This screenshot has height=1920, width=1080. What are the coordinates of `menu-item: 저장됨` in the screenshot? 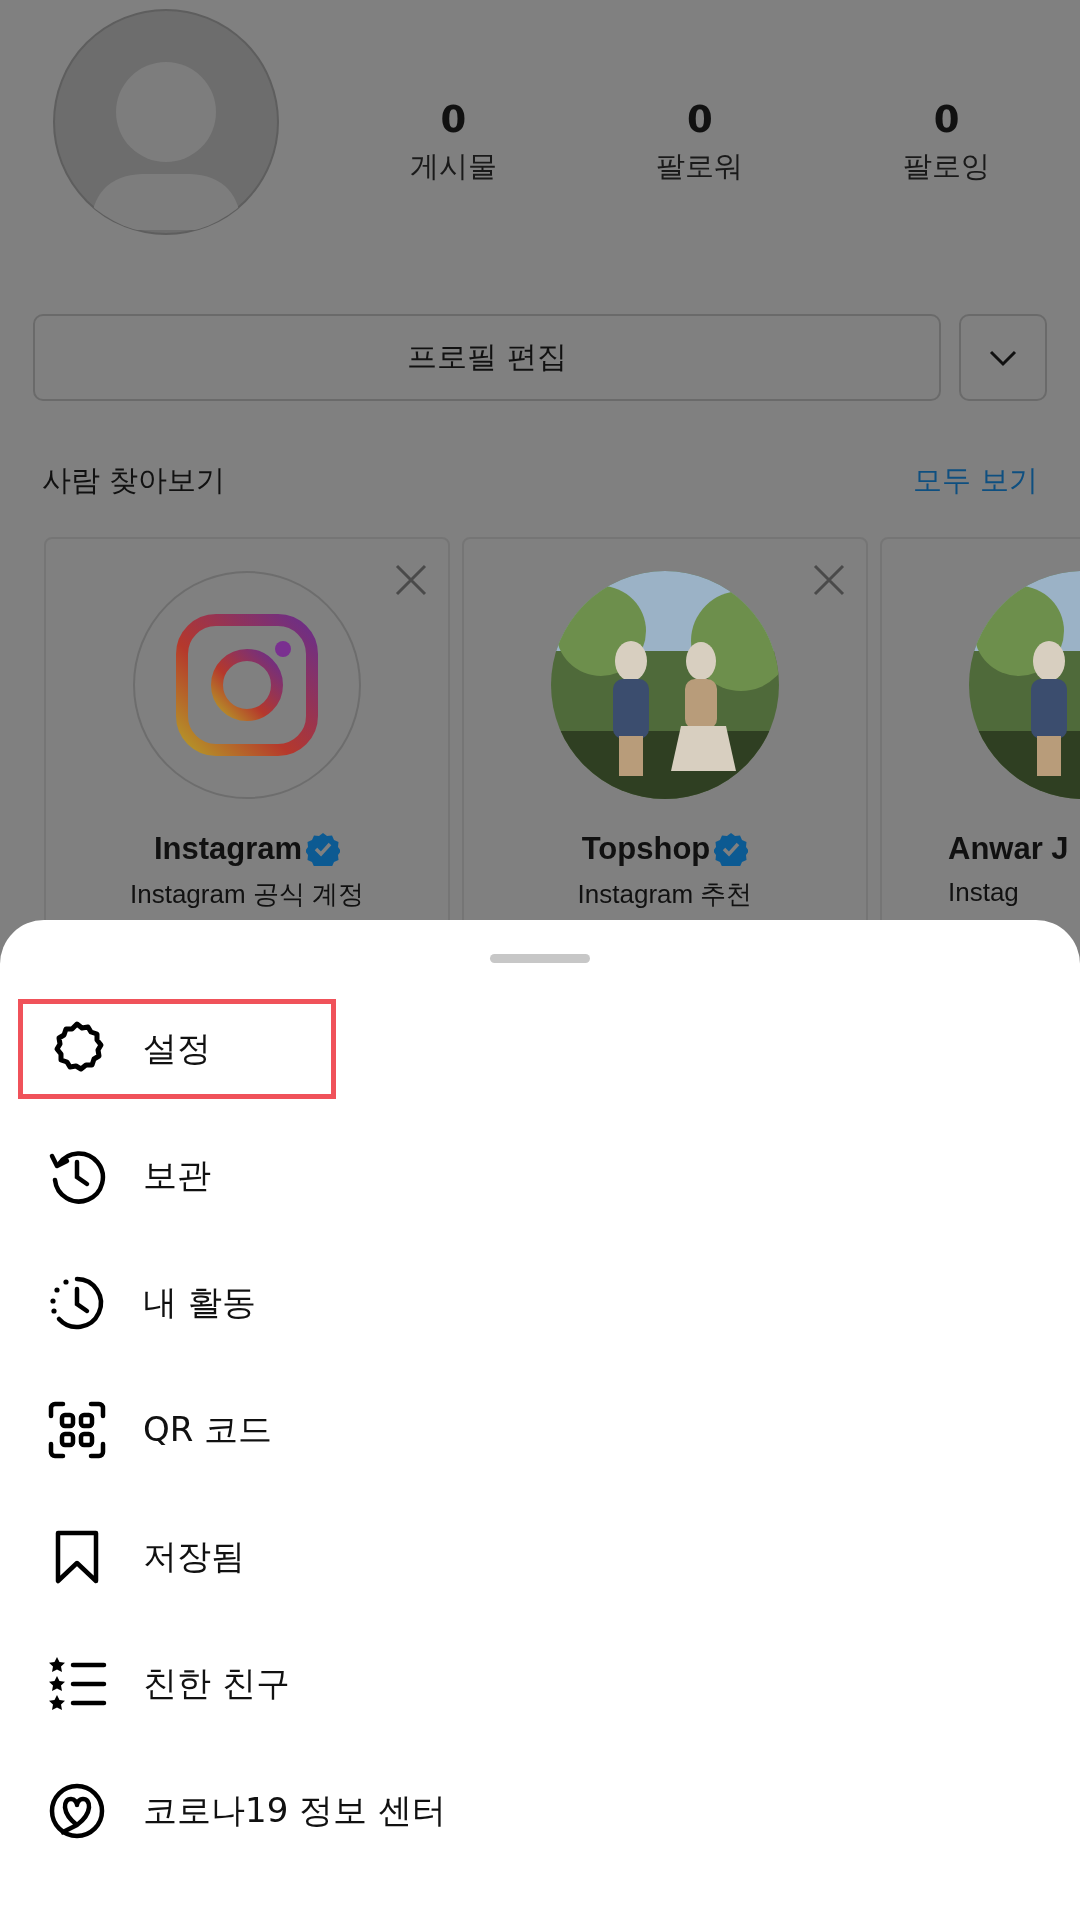 It's located at (194, 1556).